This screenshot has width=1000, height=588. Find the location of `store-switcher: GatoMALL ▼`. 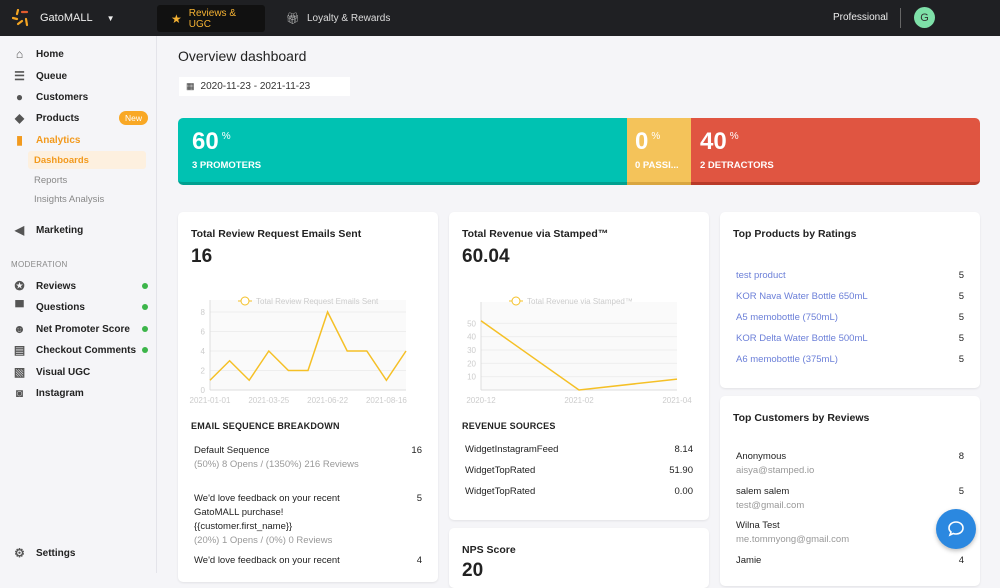

store-switcher: GatoMALL ▼ is located at coordinates (63, 18).